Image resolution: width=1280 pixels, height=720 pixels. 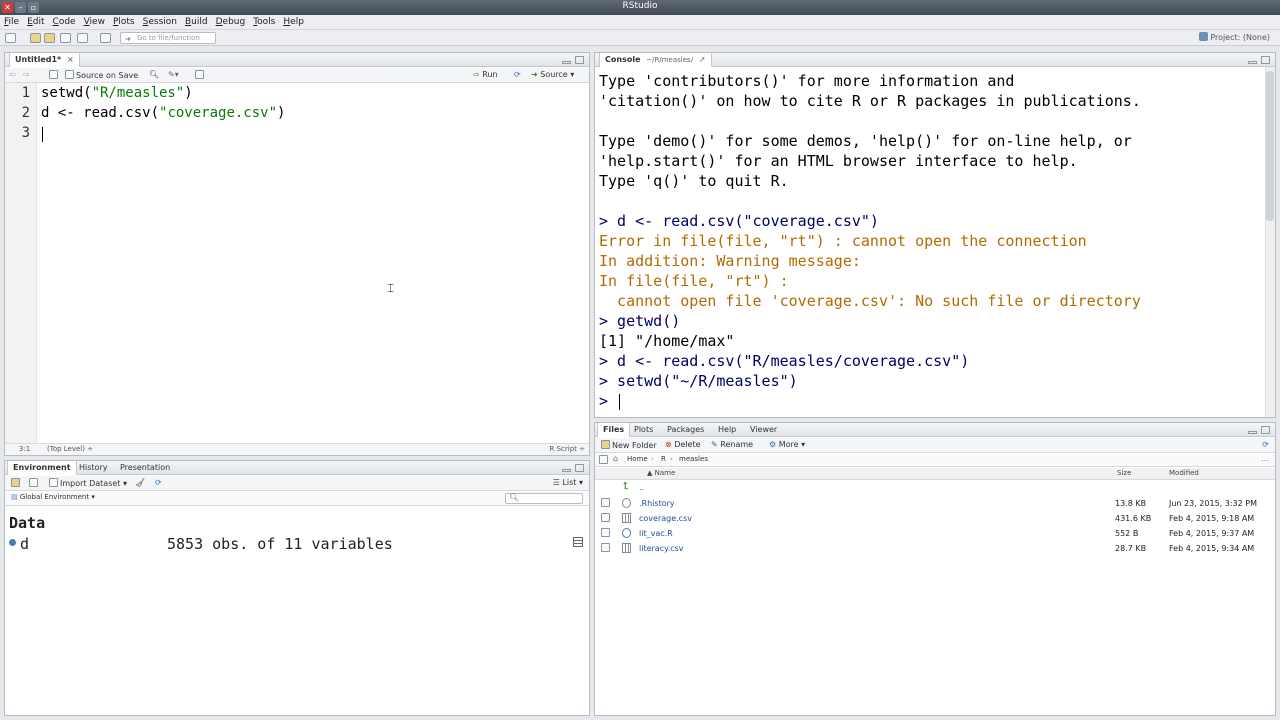 What do you see at coordinates (641, 487) in the screenshot?
I see `parent-directory-link: ..` at bounding box center [641, 487].